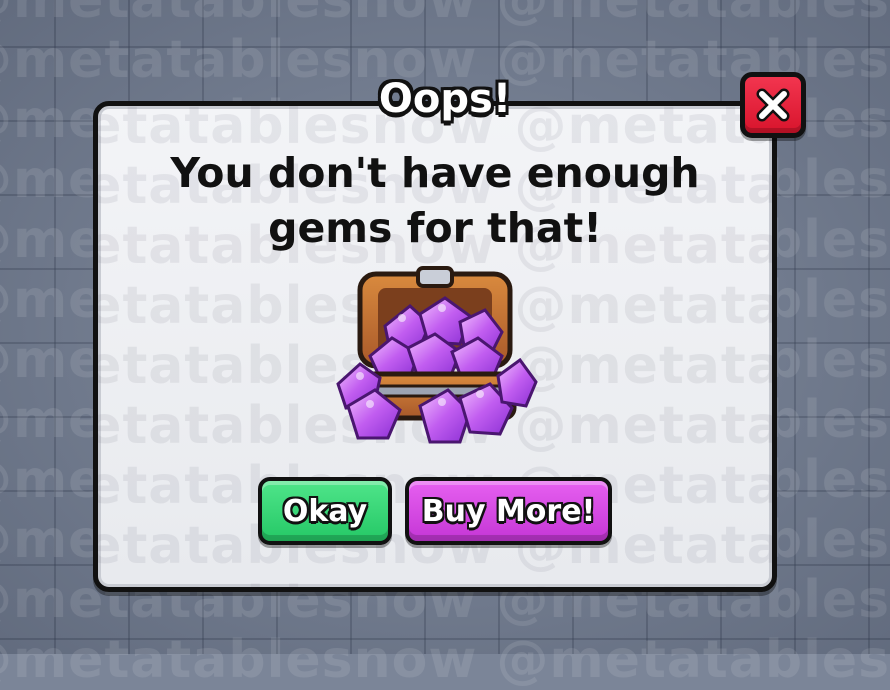  I want to click on okay-button: Okay, so click(325, 511).